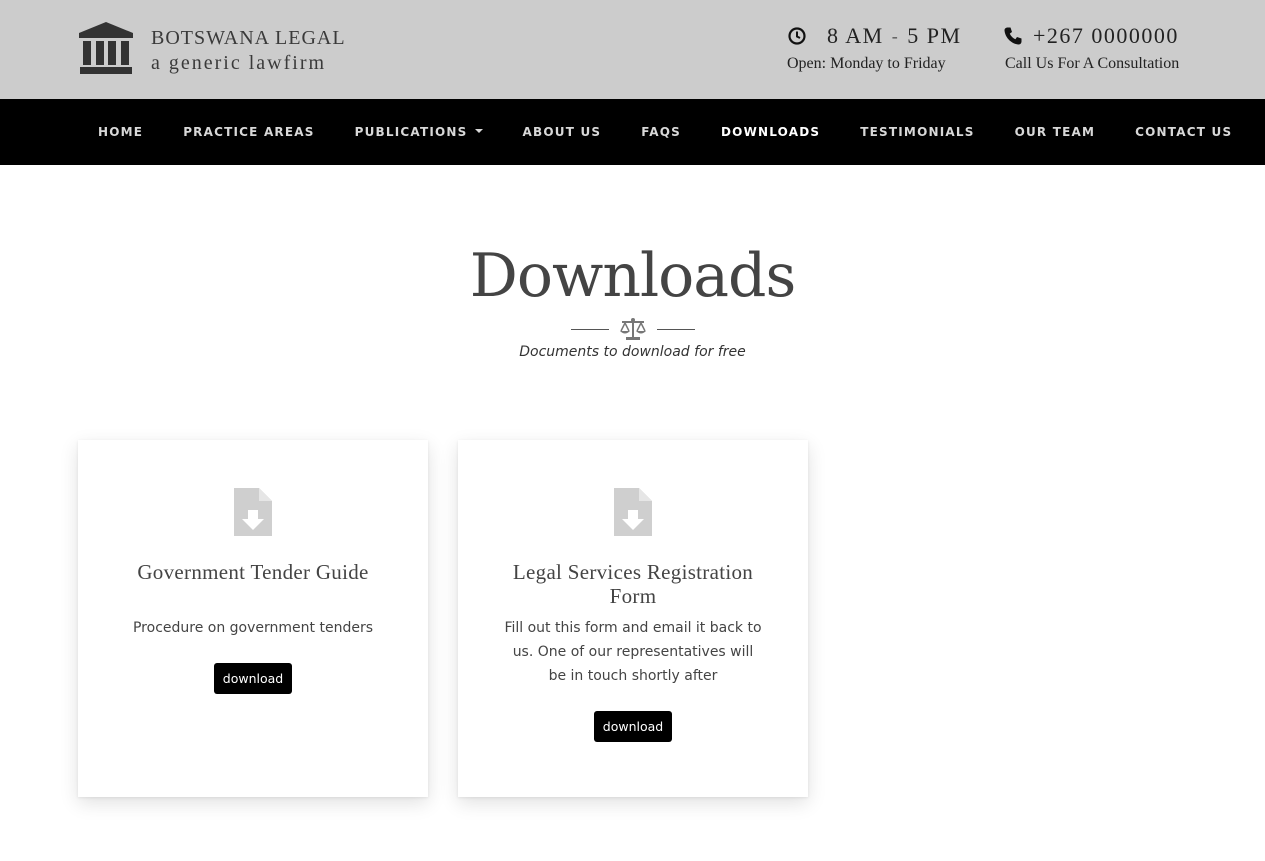  What do you see at coordinates (1106, 35) in the screenshot?
I see `phone-number: +267 0000000` at bounding box center [1106, 35].